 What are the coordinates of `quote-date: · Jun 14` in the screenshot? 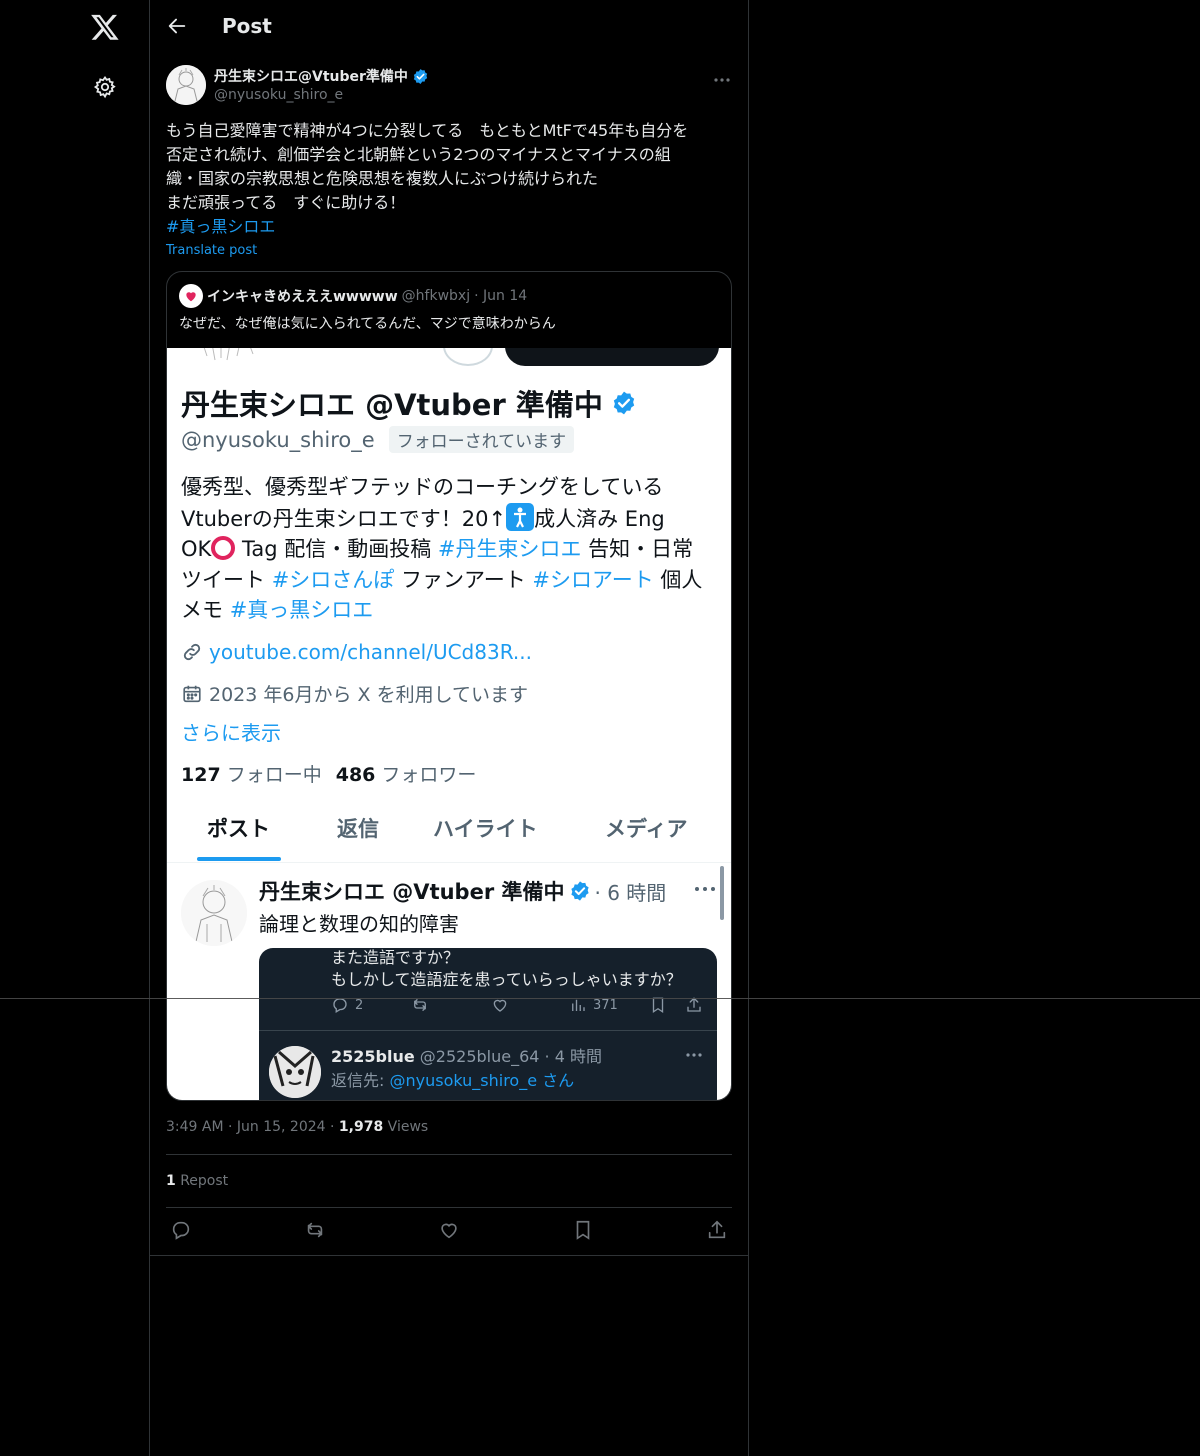 It's located at (501, 296).